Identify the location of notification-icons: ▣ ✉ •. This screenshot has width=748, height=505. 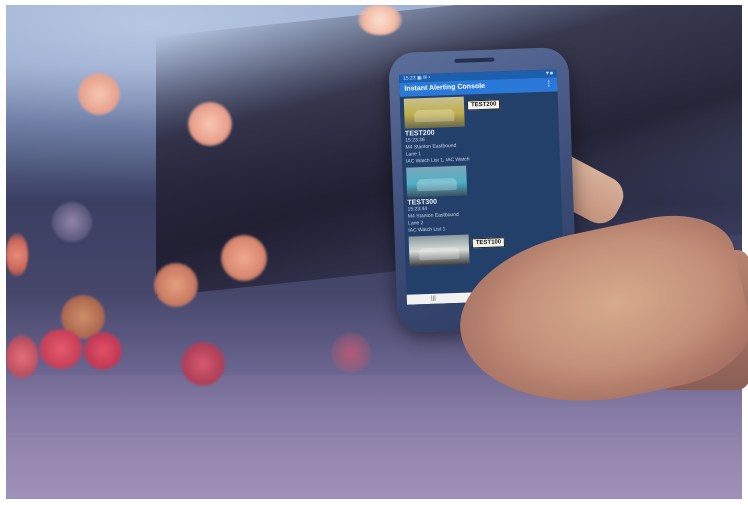
(423, 78).